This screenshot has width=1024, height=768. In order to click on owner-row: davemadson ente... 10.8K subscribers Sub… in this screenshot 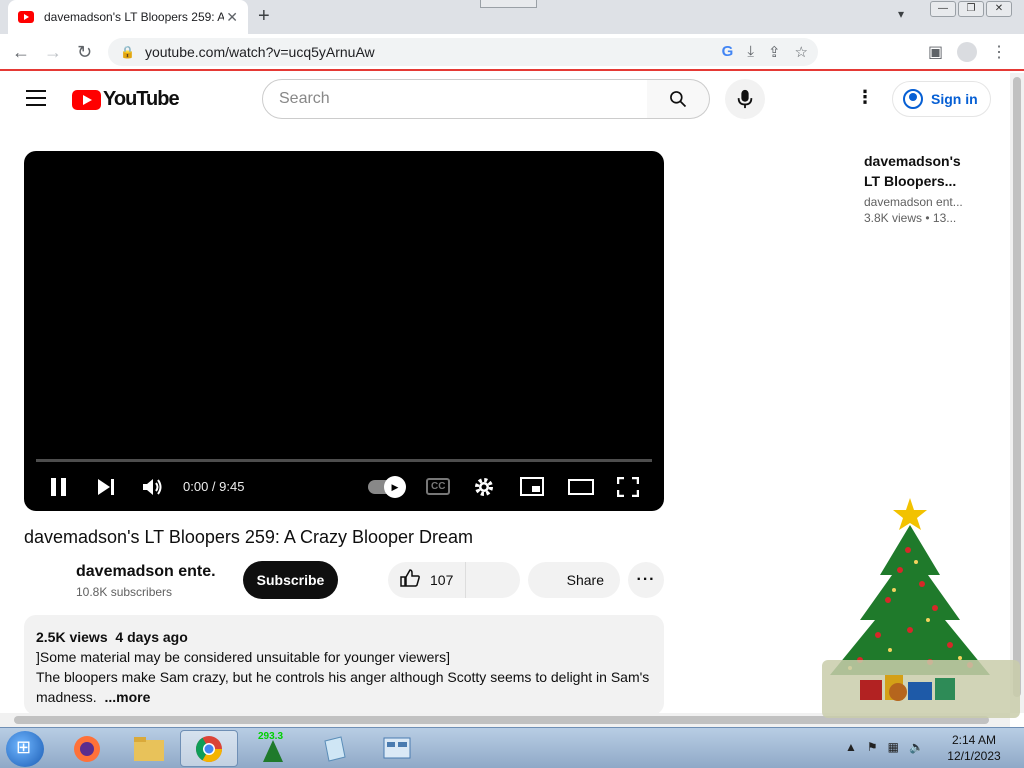, I will do `click(344, 582)`.